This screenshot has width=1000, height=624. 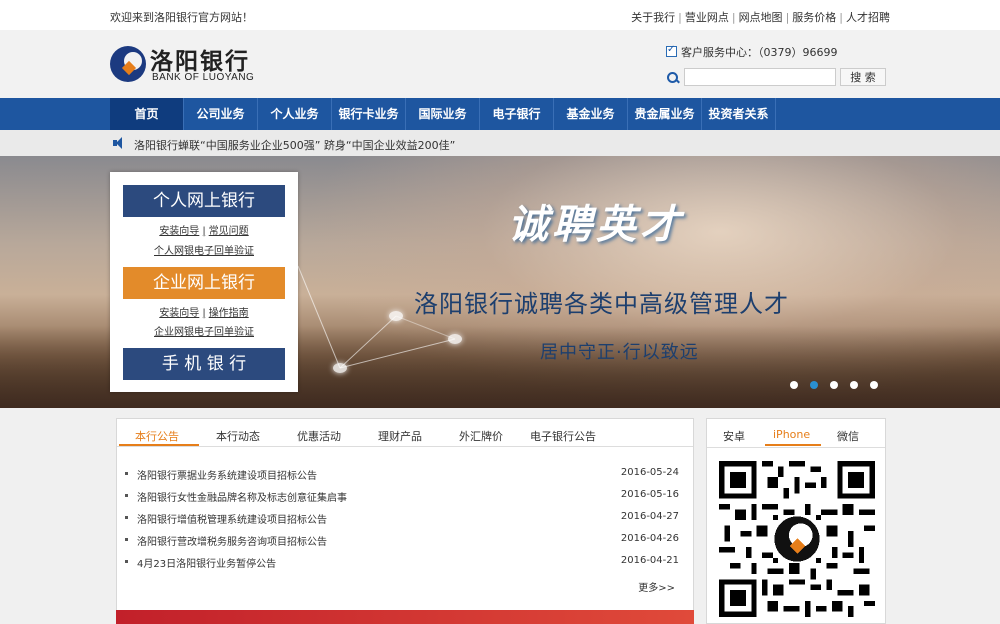 What do you see at coordinates (232, 540) in the screenshot?
I see `news-title: 洛阳银行营改增税务服务咨询项目招标公告` at bounding box center [232, 540].